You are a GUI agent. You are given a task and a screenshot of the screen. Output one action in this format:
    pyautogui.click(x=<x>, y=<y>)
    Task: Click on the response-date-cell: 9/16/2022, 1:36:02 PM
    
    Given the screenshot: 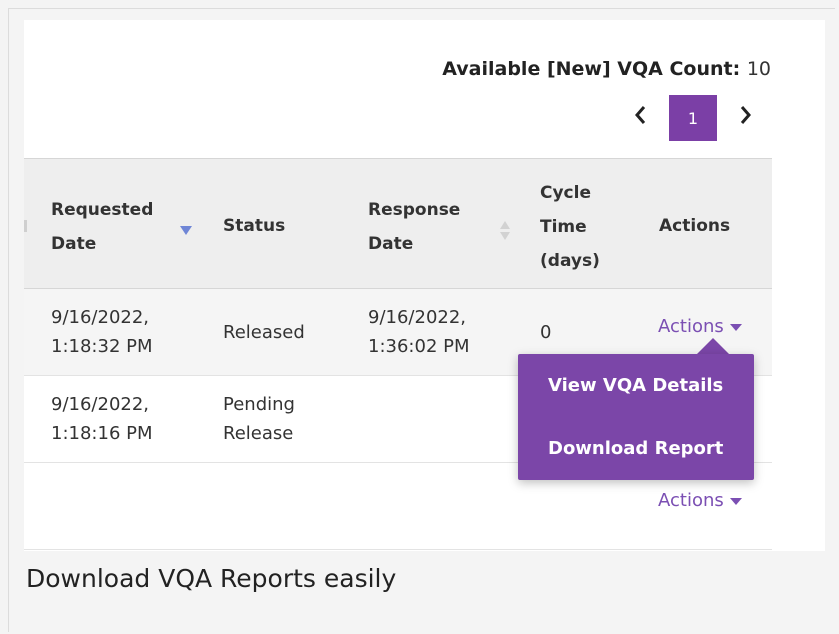 What is the action you would take?
    pyautogui.click(x=419, y=332)
    